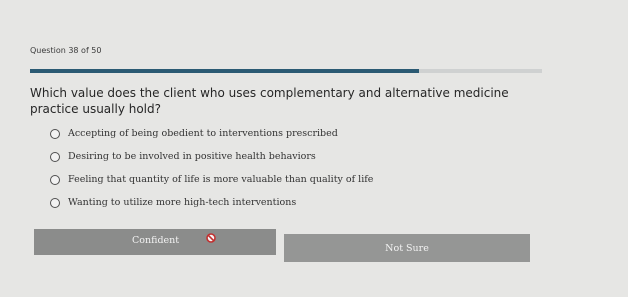  I want to click on progress-bar, so click(286, 71).